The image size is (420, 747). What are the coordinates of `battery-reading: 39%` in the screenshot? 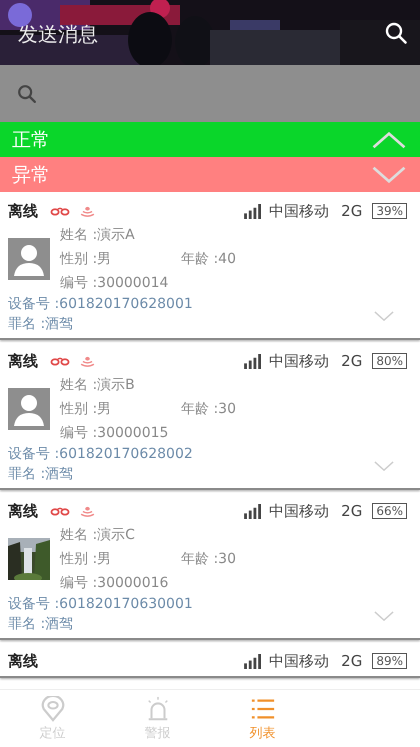 It's located at (389, 211).